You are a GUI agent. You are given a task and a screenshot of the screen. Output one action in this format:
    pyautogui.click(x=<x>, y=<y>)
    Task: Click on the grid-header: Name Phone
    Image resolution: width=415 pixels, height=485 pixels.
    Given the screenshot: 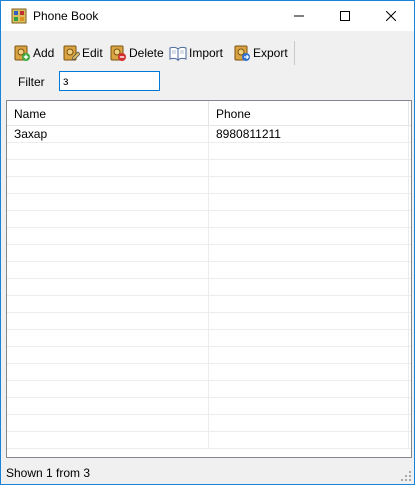 What is the action you would take?
    pyautogui.click(x=209, y=113)
    